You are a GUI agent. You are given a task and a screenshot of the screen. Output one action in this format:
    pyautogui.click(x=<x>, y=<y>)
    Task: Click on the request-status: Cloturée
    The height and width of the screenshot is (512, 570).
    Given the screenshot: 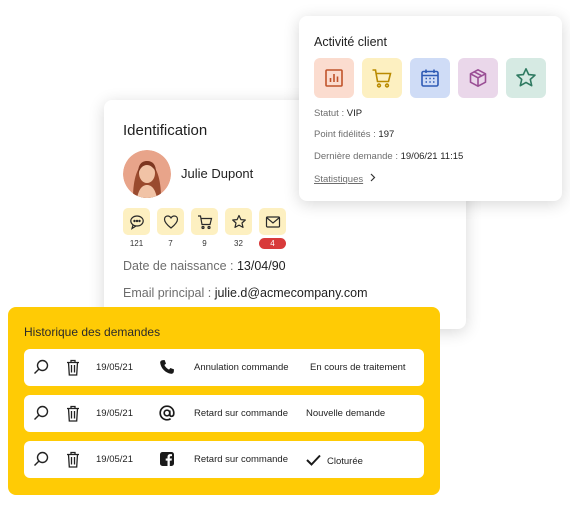 What is the action you would take?
    pyautogui.click(x=334, y=461)
    